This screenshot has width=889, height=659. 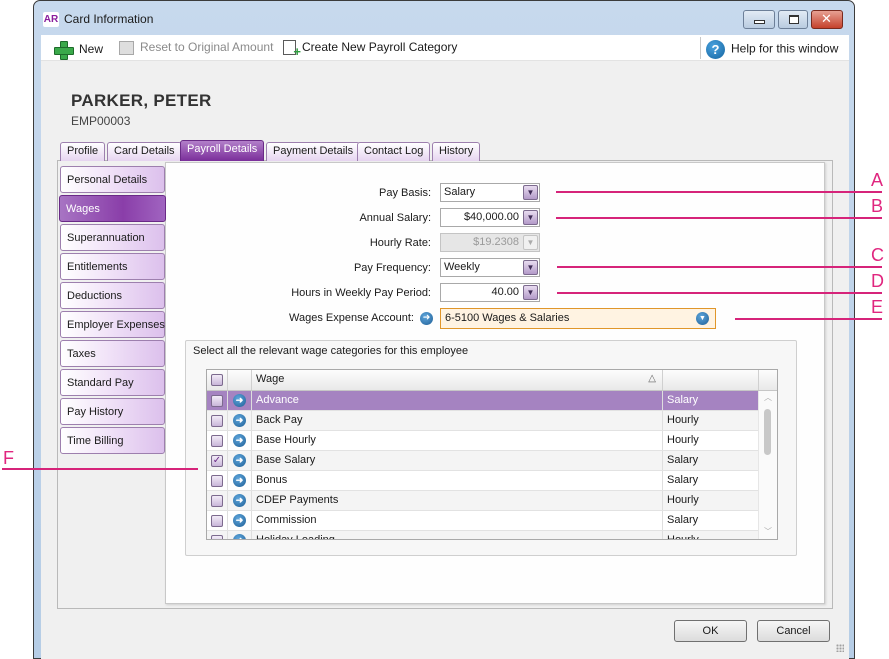 I want to click on table-row: ➜ Advance Salary, so click(x=483, y=401).